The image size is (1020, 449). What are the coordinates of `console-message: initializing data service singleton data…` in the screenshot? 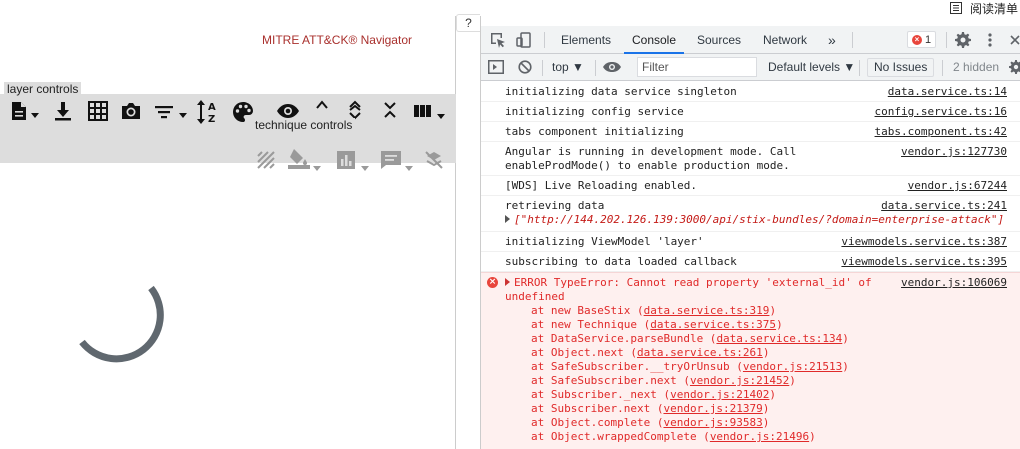 It's located at (750, 92).